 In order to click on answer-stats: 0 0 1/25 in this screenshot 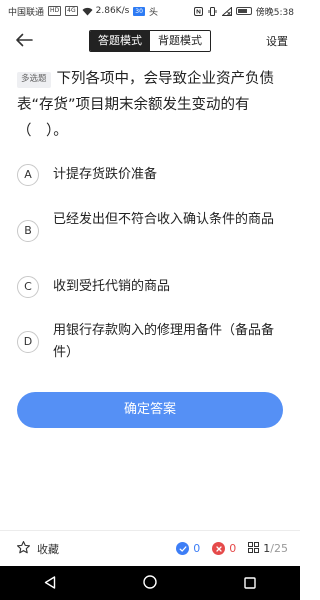, I will do `click(232, 548)`.